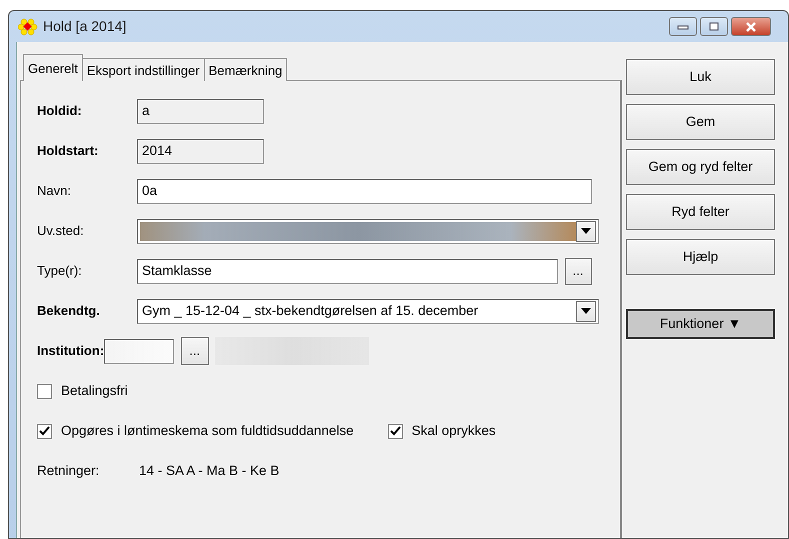  I want to click on app-icon, so click(28, 27).